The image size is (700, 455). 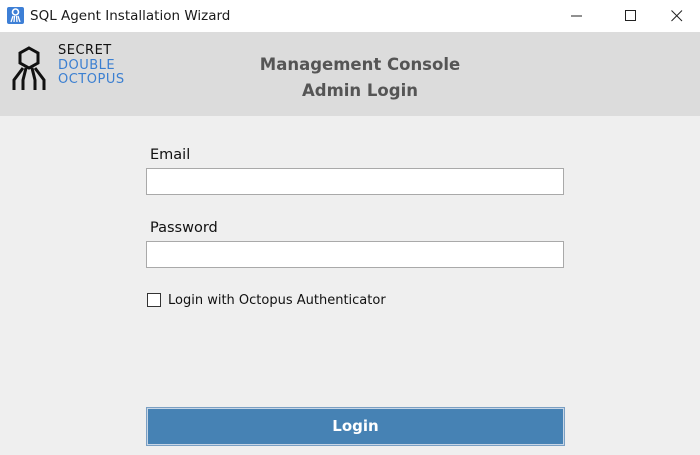 I want to click on login-button: Login, so click(x=355, y=426).